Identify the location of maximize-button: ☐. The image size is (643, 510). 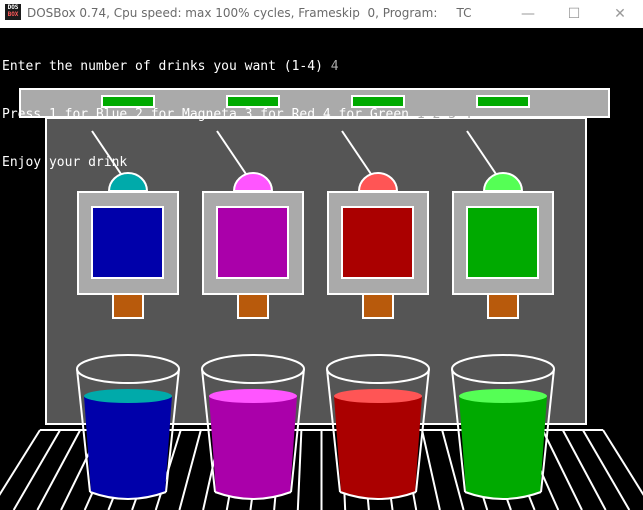
(574, 14).